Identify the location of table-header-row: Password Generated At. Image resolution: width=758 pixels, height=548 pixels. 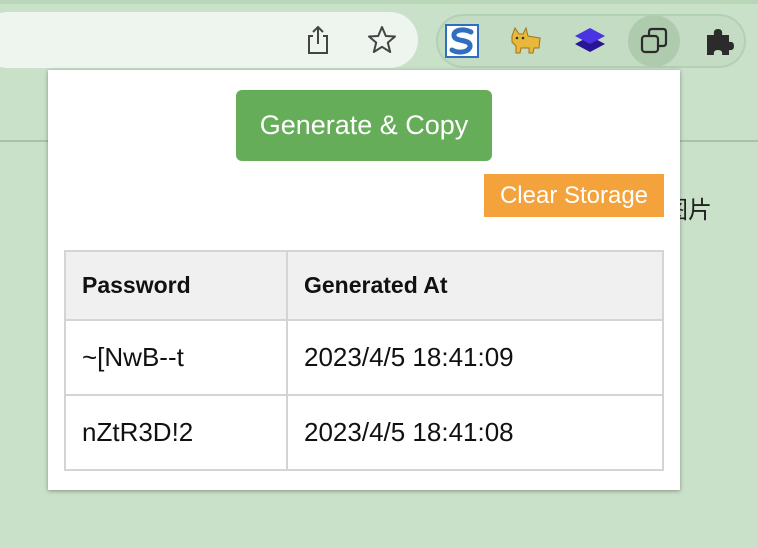
(364, 285).